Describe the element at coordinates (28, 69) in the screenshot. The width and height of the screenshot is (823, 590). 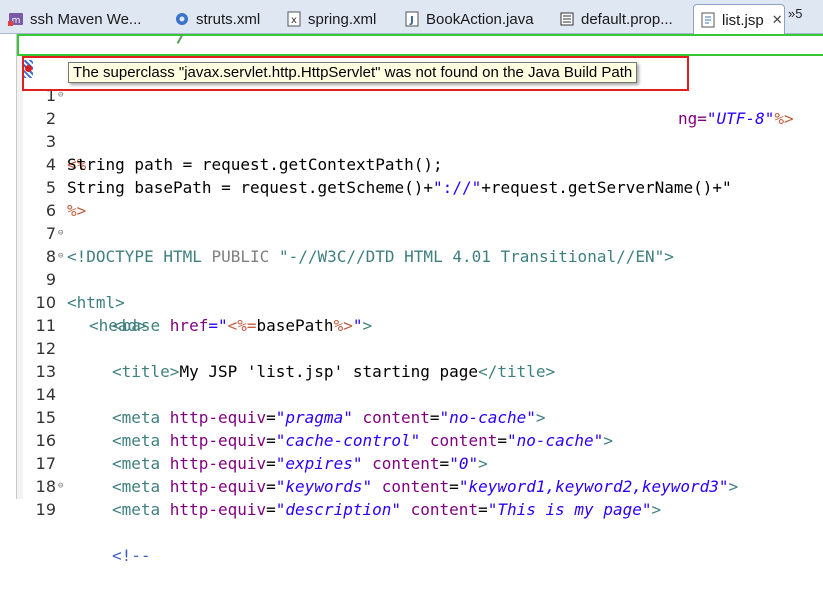
I see `error-marker-icon` at that location.